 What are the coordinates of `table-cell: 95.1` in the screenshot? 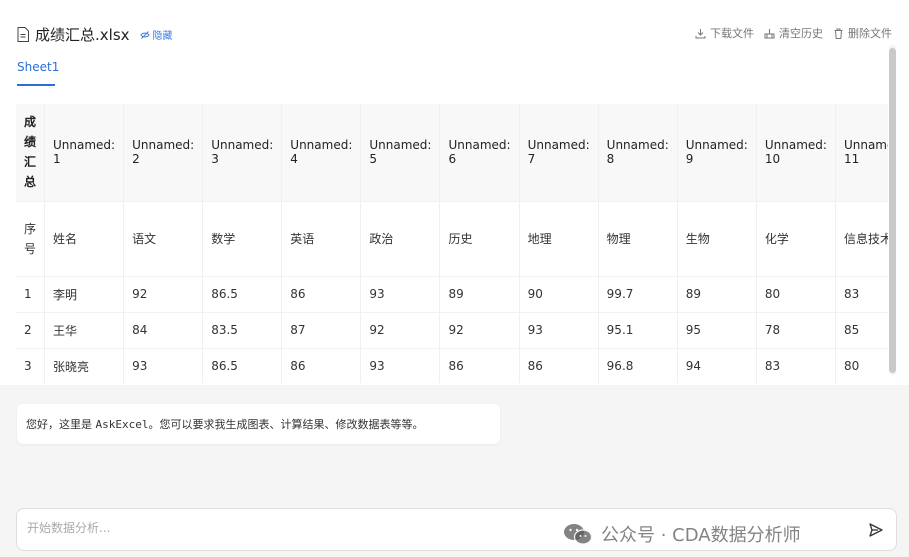 It's located at (638, 330).